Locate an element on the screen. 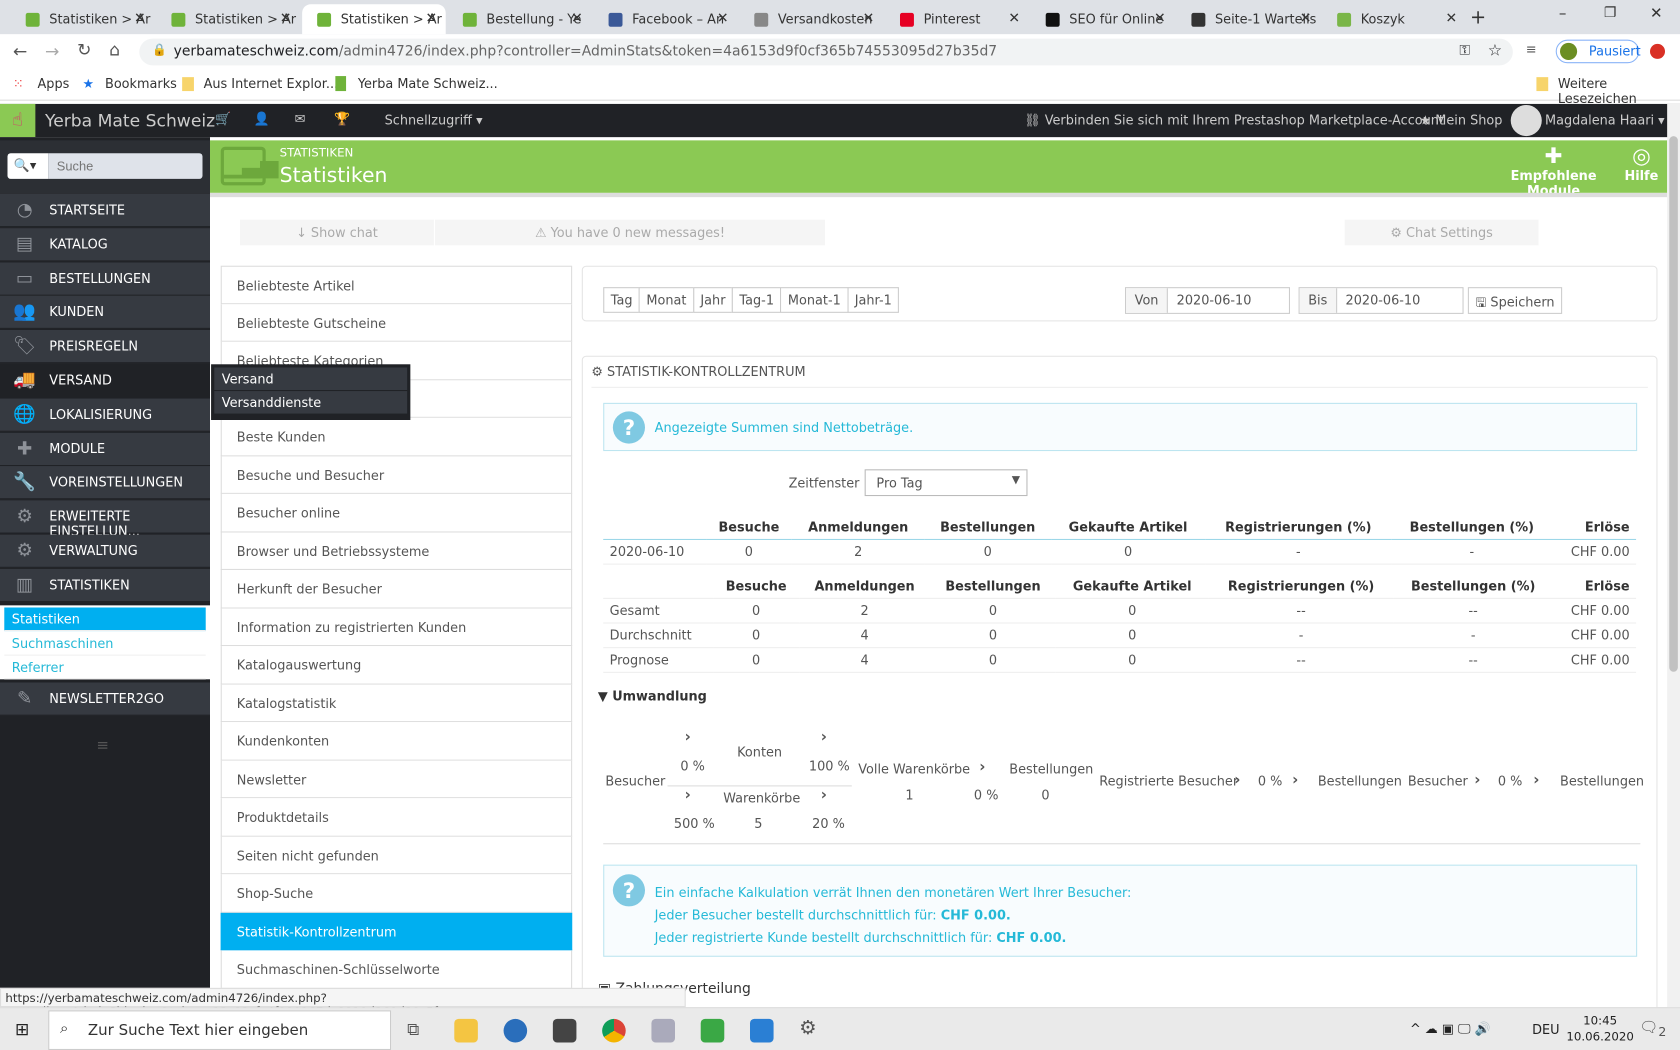  nav-kunden: 👥 KUNDEN is located at coordinates (105, 313).